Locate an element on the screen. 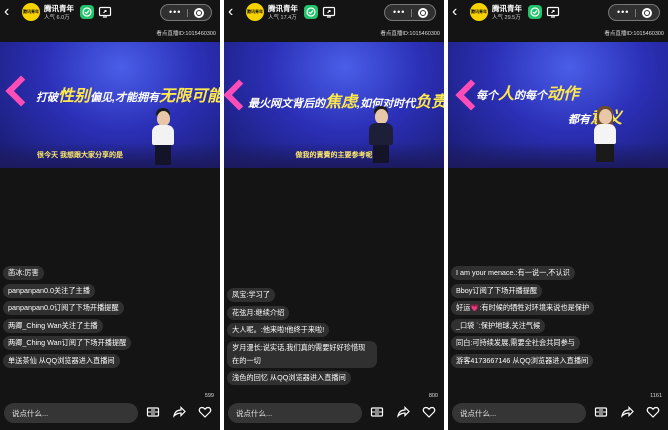  top-bar: ‹ 腾讯青年 腾讯青年 人气 6.0万 ••• is located at coordinates (110, 13).